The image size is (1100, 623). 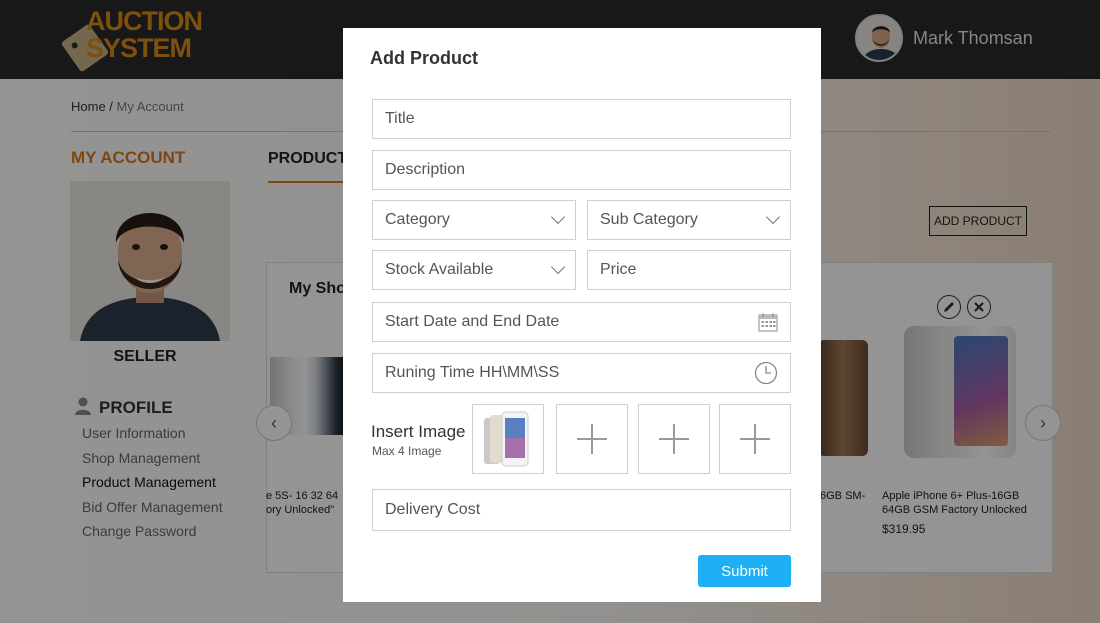 I want to click on price-input: Price, so click(x=689, y=270).